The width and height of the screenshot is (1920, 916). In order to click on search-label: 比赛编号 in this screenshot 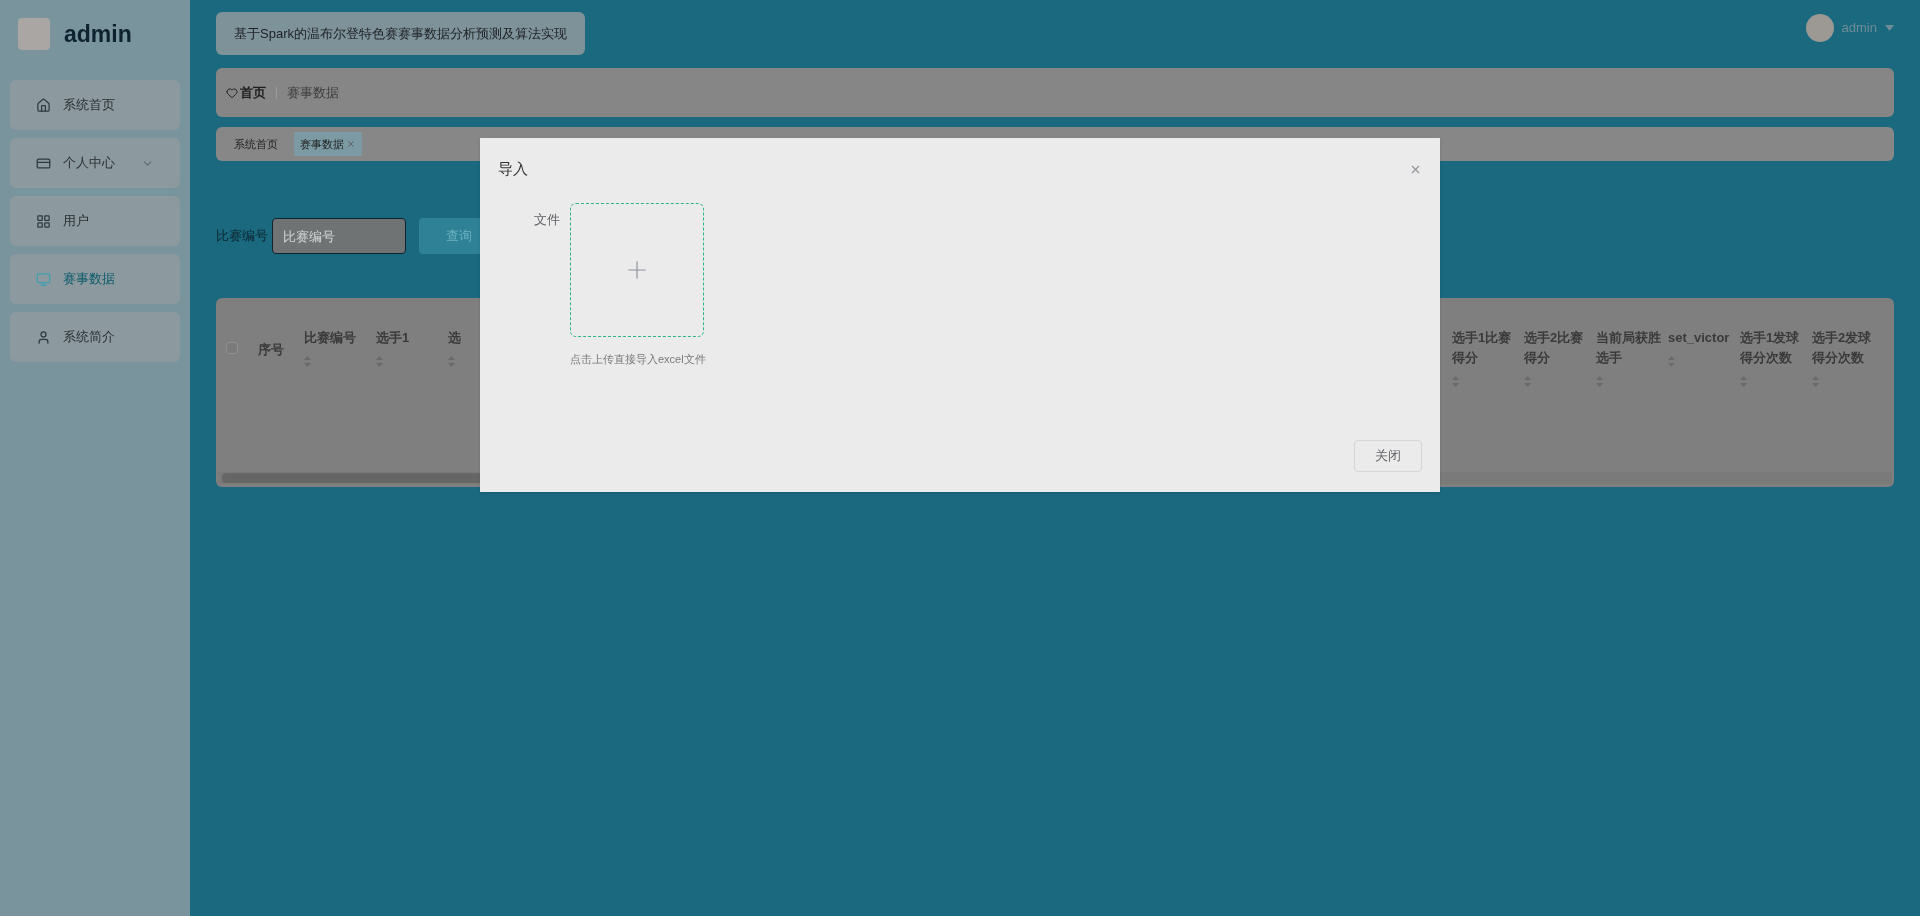, I will do `click(242, 236)`.